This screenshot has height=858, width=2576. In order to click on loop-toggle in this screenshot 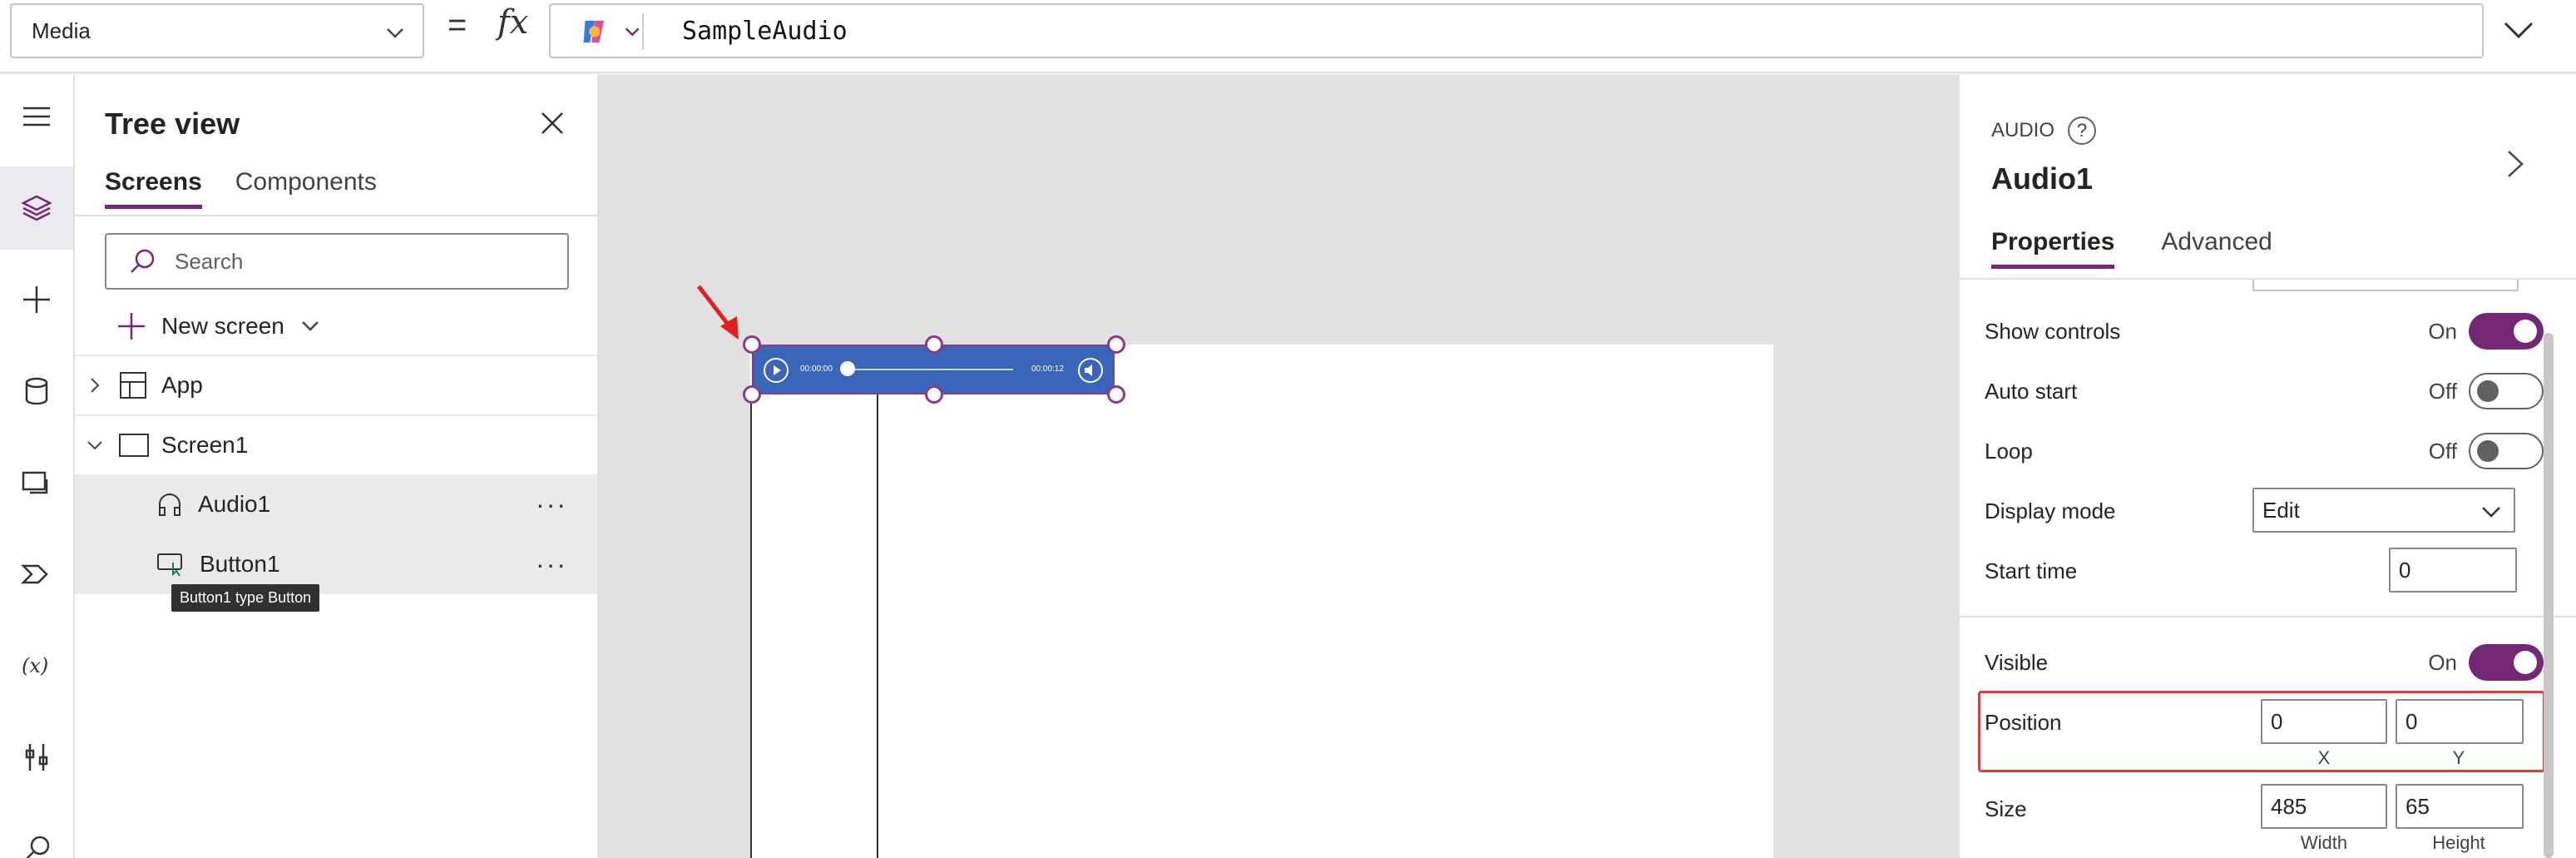, I will do `click(2506, 451)`.